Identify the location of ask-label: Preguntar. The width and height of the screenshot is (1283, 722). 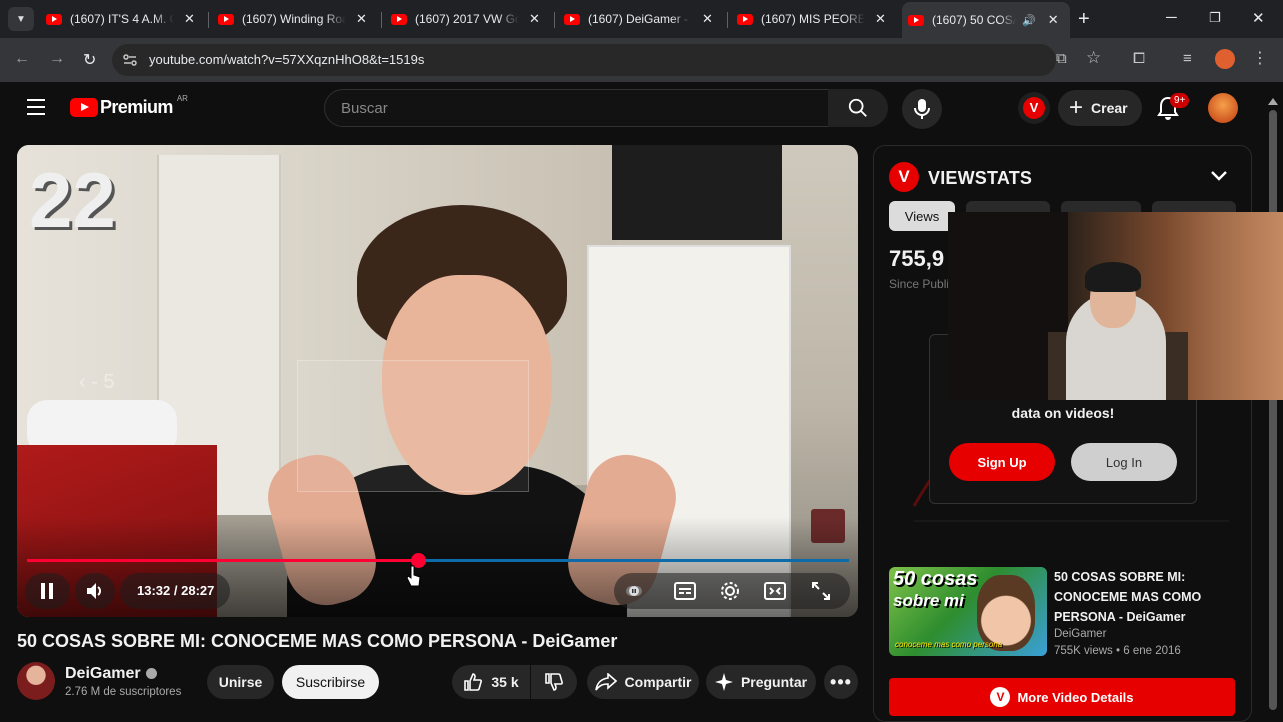
(774, 682).